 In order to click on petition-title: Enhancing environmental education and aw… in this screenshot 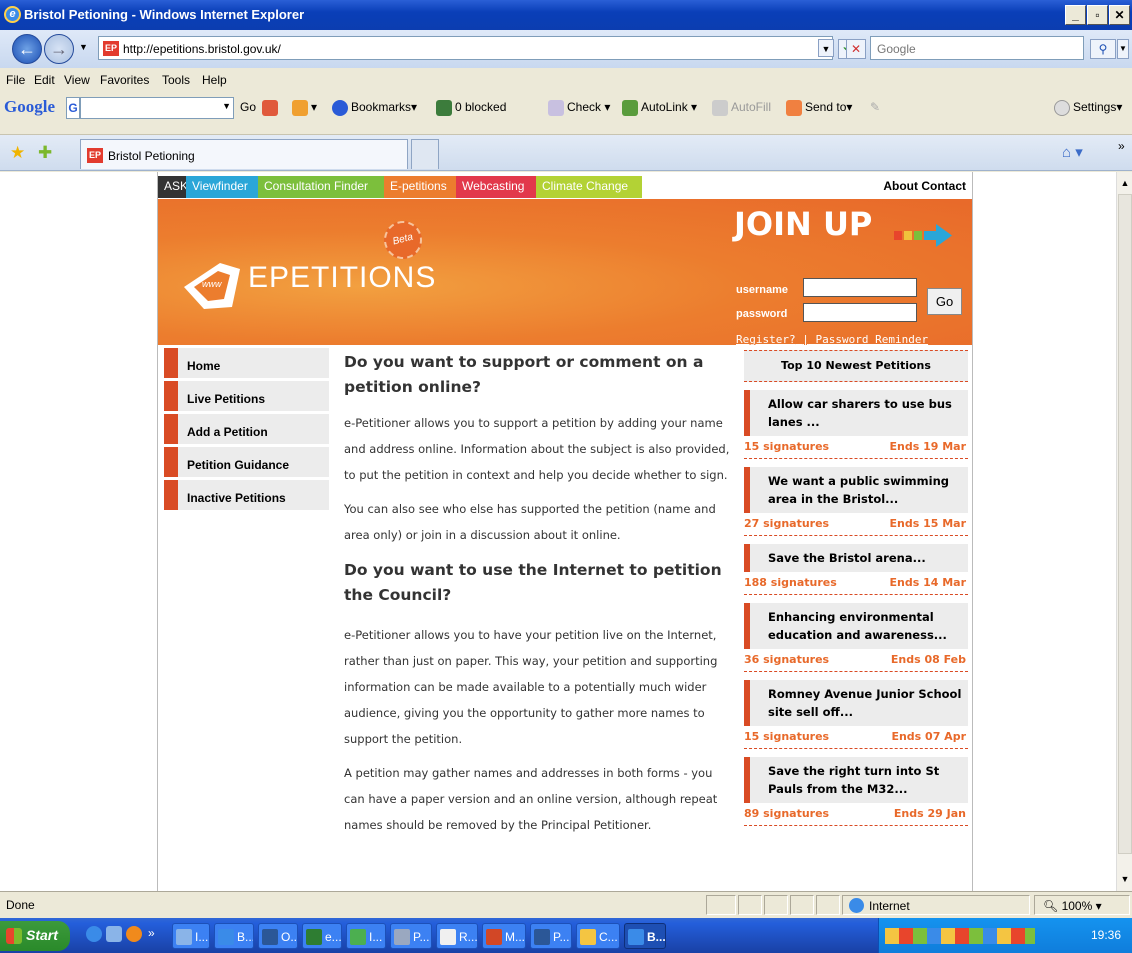, I will do `click(856, 626)`.